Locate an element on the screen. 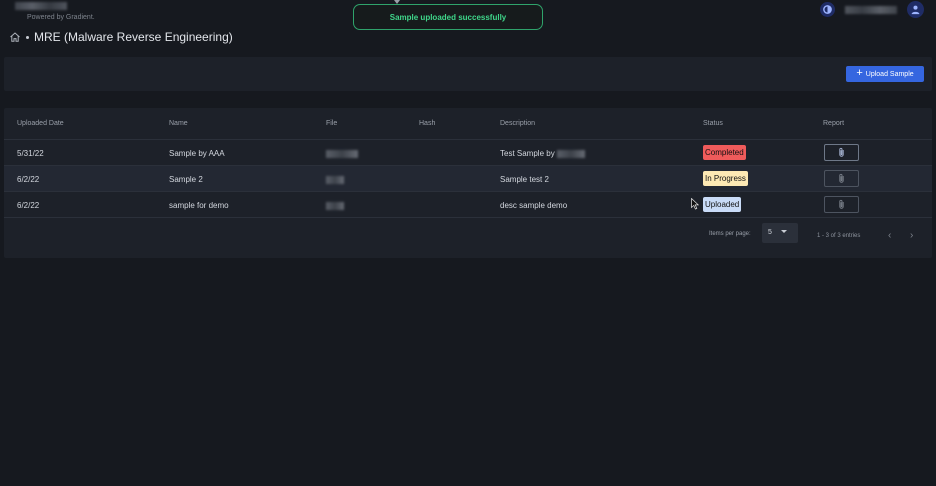 The height and width of the screenshot is (486, 936). column-status: Status is located at coordinates (713, 123).